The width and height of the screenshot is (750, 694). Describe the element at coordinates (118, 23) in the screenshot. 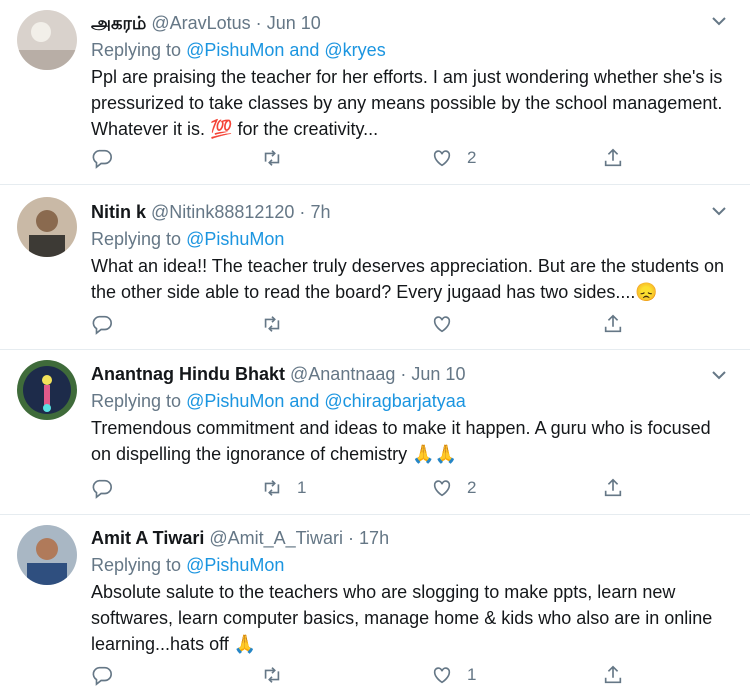

I see `display-name: அகரம்` at that location.